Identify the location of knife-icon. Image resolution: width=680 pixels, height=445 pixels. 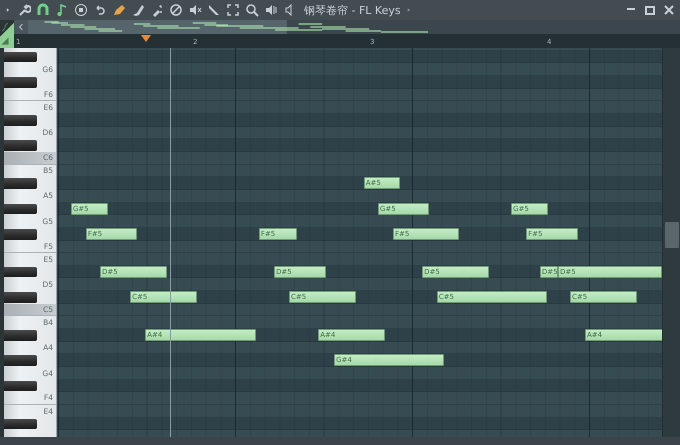
(214, 10).